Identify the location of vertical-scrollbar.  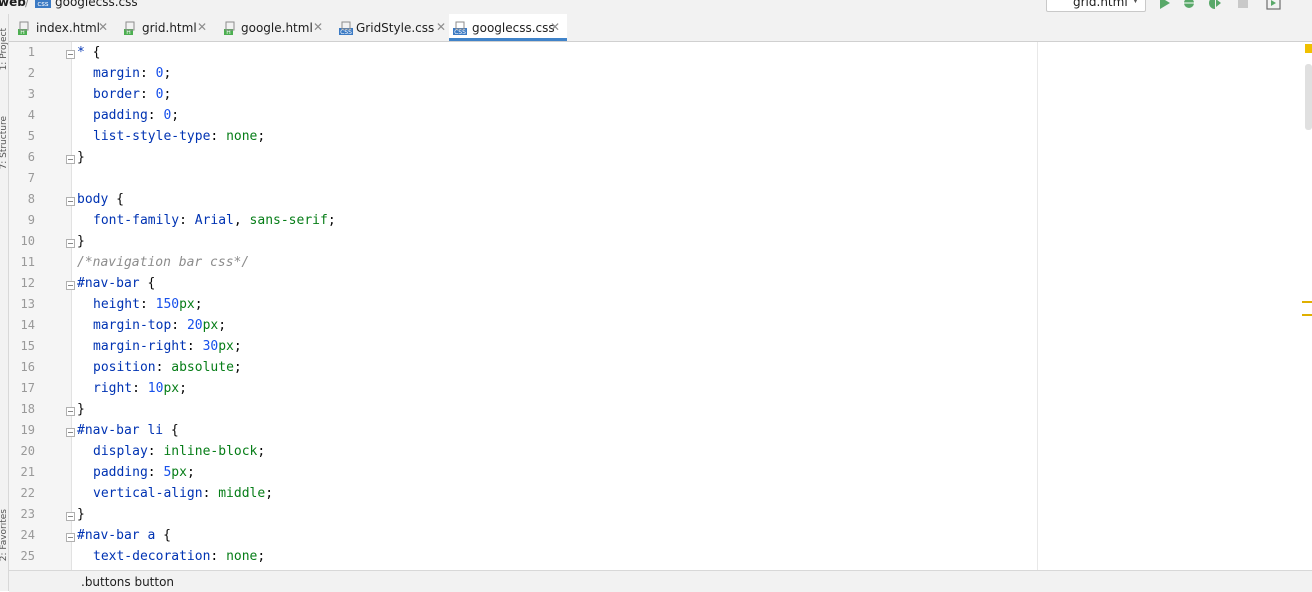
(1308, 306).